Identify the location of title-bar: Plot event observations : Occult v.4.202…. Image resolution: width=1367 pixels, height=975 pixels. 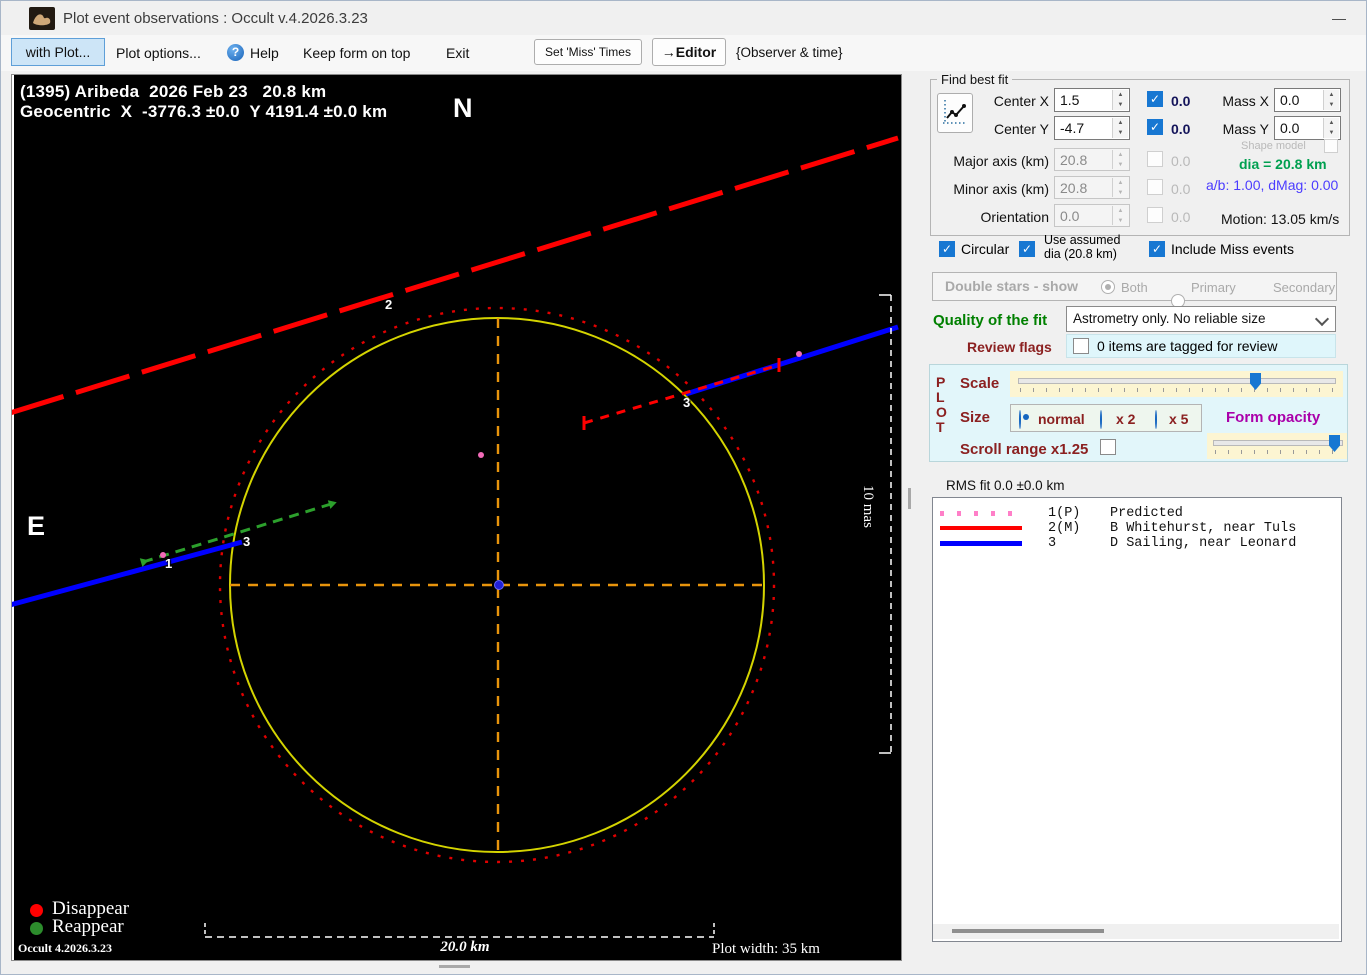
(683, 18).